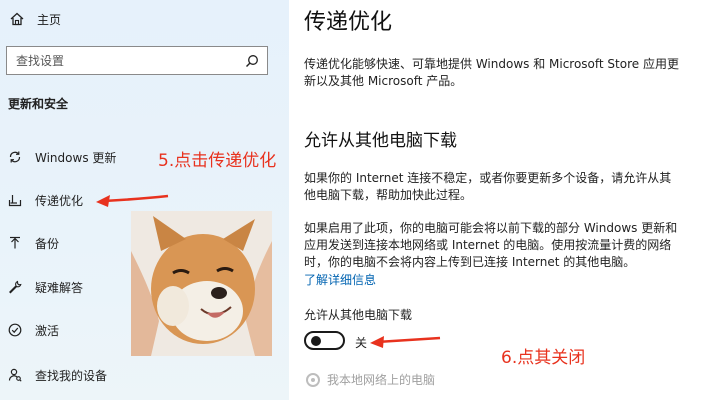  I want to click on description-line: 新以及其他 Microsoft 产品。, so click(383, 81).